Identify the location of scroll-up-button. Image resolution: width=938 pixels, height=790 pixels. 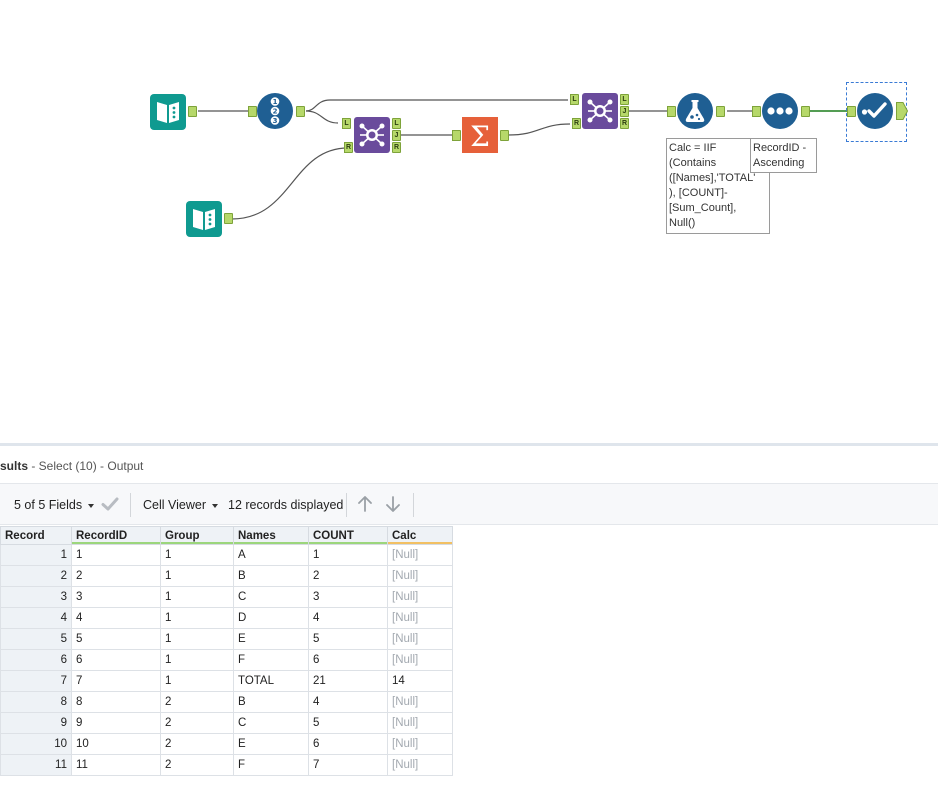
(365, 504).